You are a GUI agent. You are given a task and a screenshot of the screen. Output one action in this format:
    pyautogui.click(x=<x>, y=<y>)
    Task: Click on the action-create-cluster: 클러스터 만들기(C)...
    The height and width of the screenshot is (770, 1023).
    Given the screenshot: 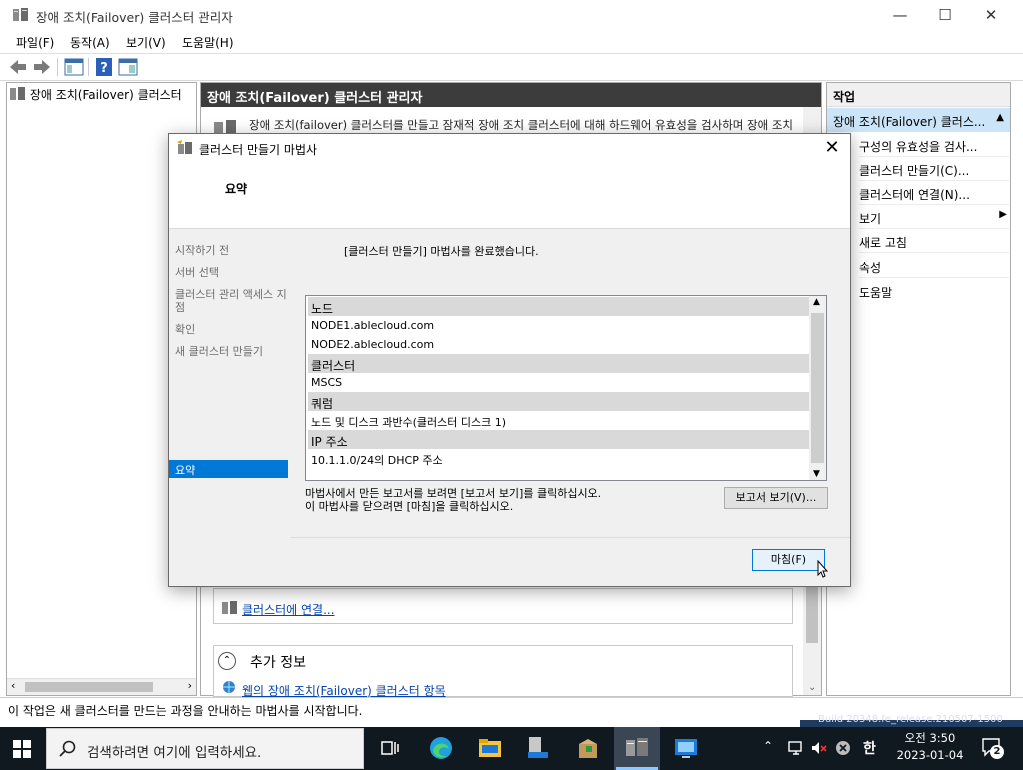 What is the action you would take?
    pyautogui.click(x=934, y=169)
    